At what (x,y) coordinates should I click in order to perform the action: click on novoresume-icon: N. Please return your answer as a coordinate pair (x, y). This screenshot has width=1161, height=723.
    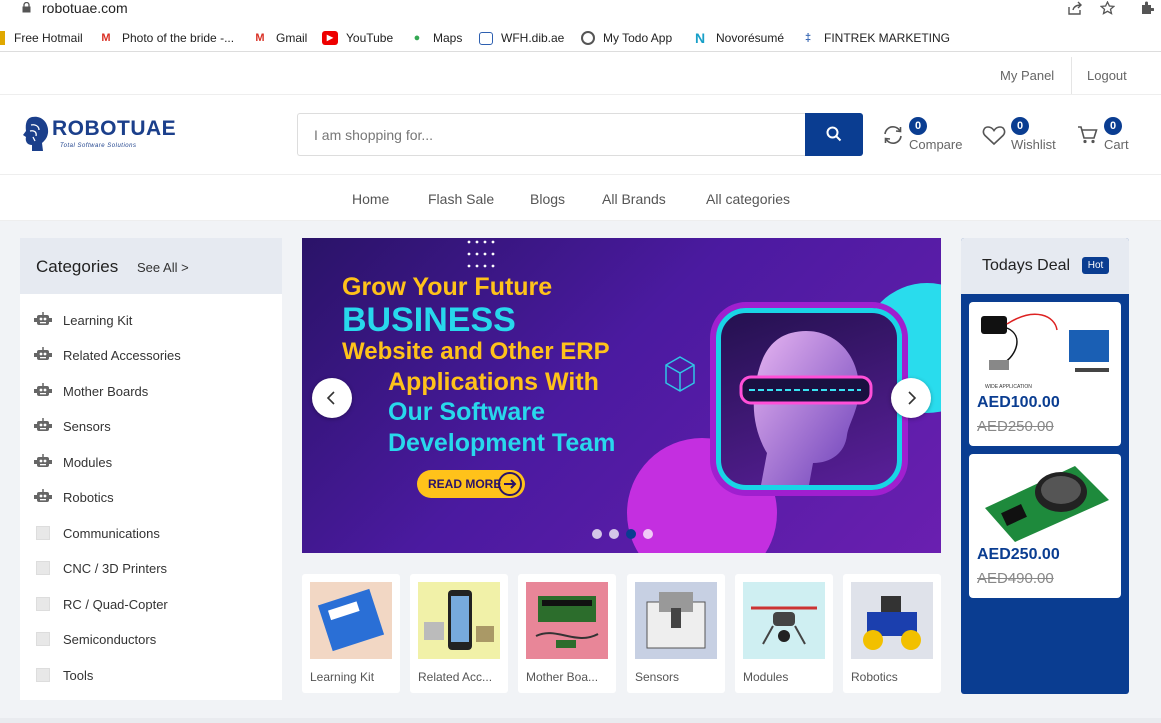
    Looking at the image, I should click on (700, 38).